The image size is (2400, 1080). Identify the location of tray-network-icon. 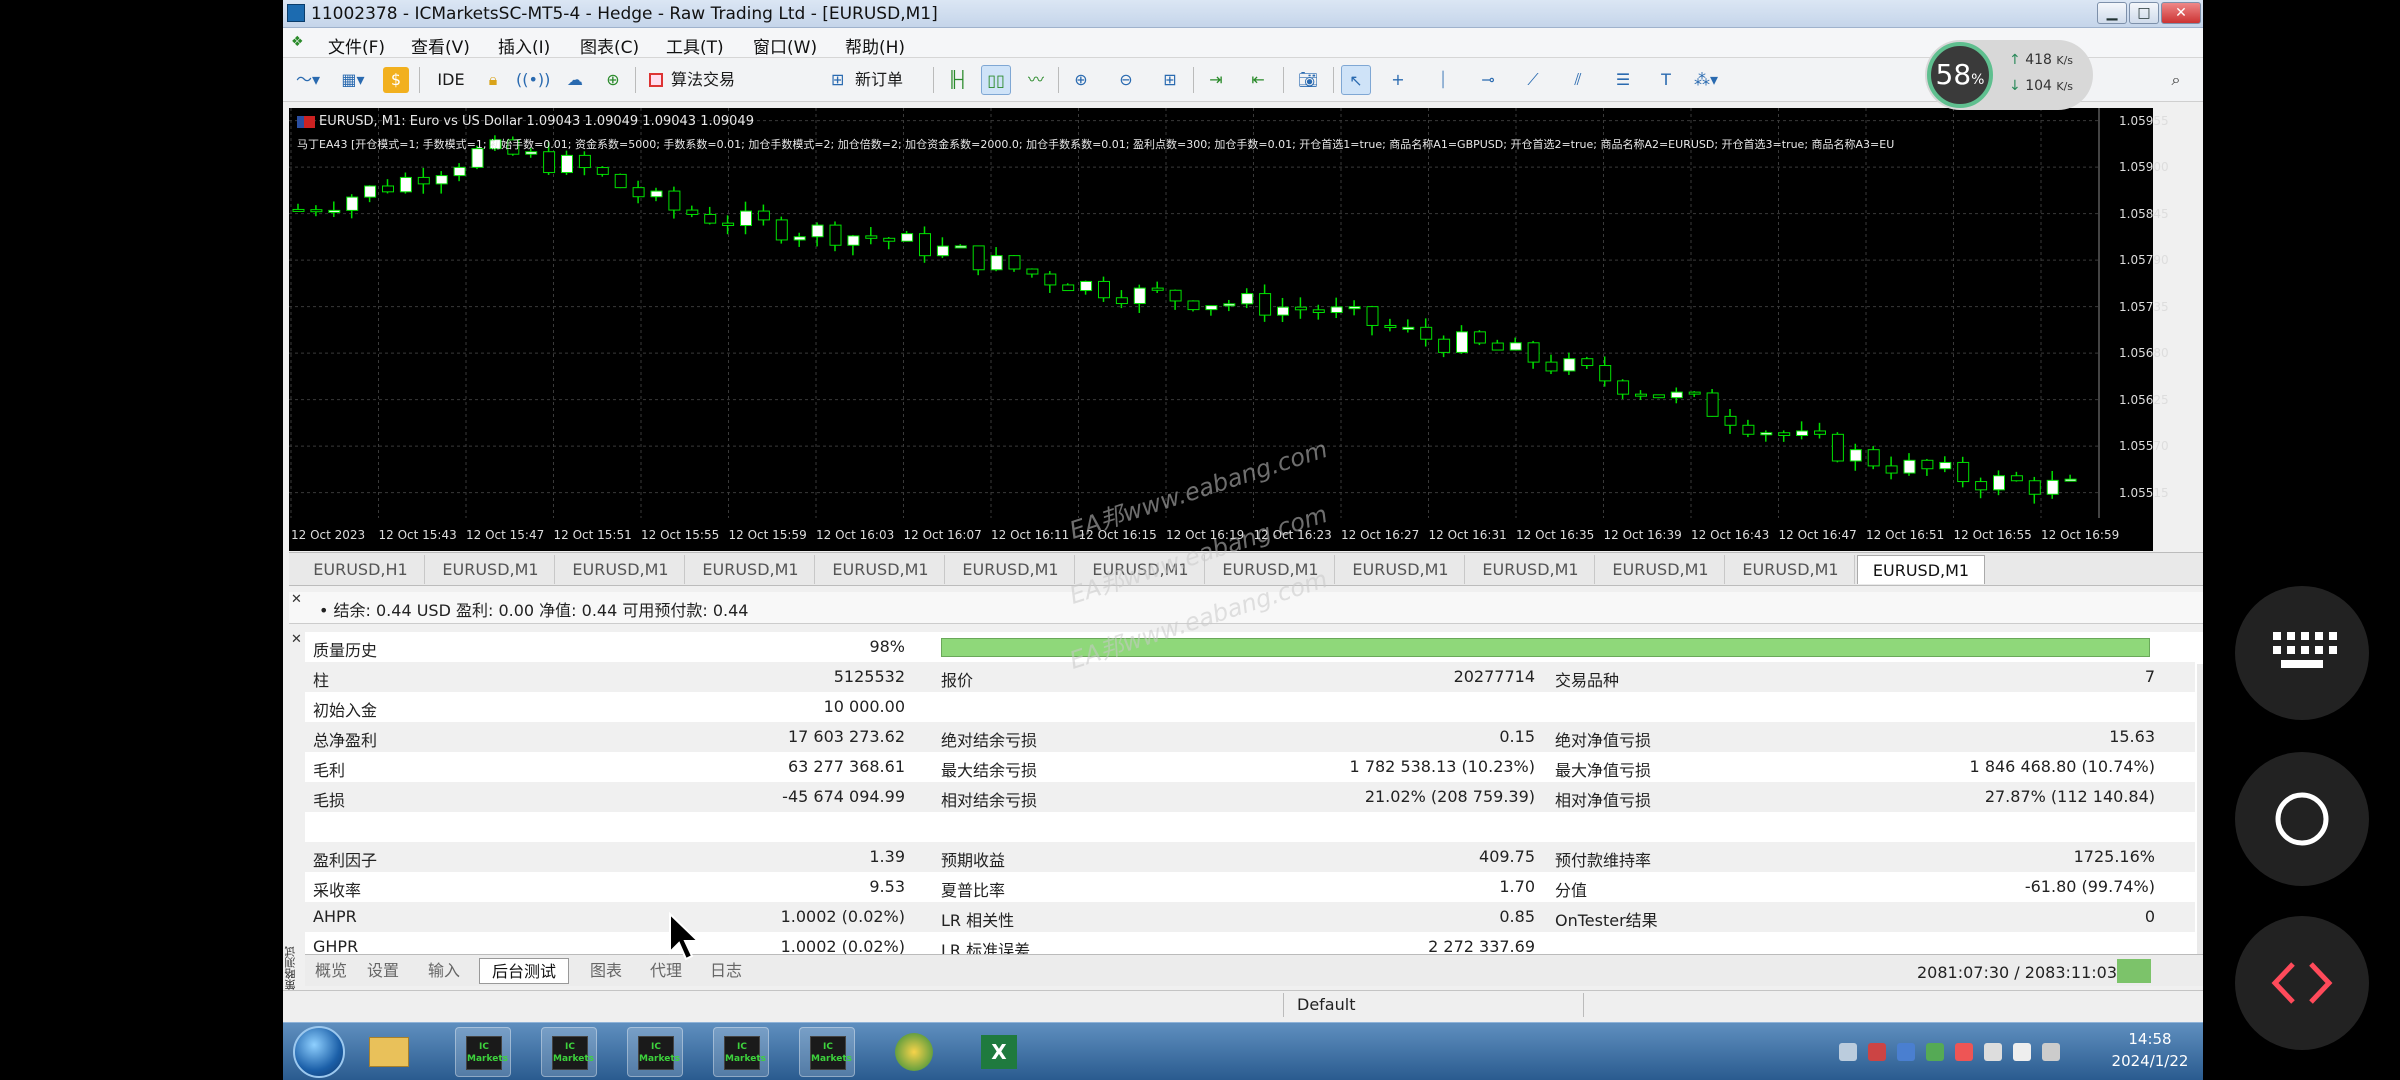
(1877, 1052).